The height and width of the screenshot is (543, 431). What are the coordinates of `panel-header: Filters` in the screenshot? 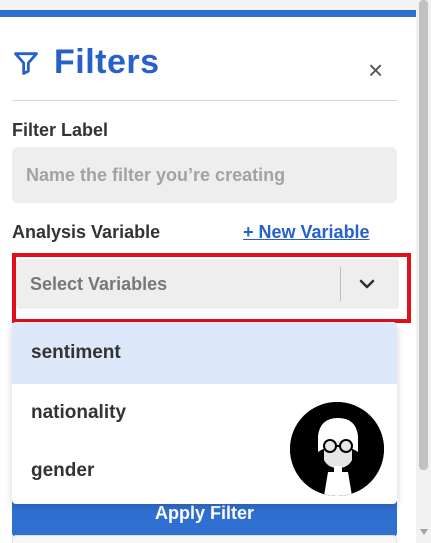 It's located at (86, 62).